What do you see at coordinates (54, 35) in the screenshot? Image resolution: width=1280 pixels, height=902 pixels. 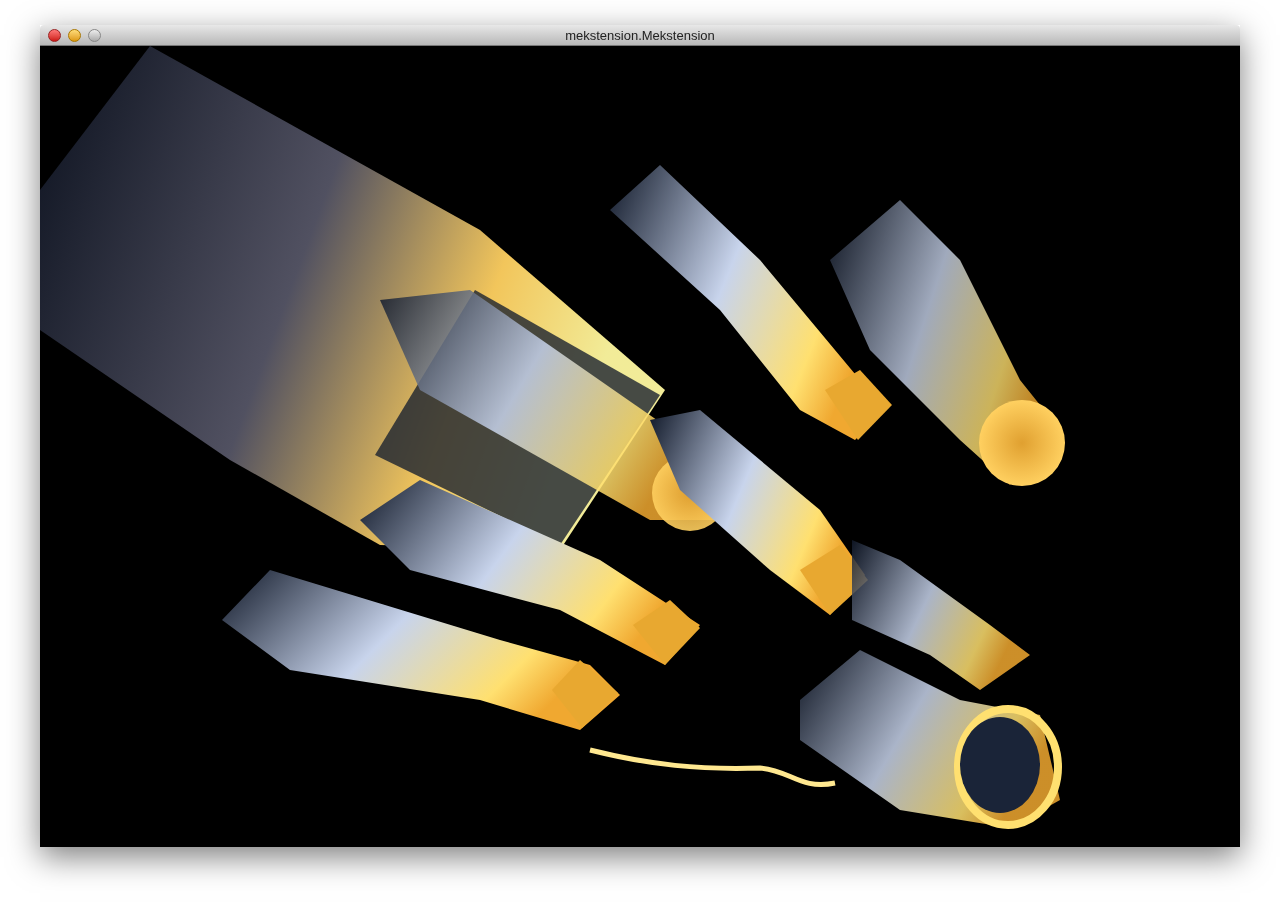 I see `close-button` at bounding box center [54, 35].